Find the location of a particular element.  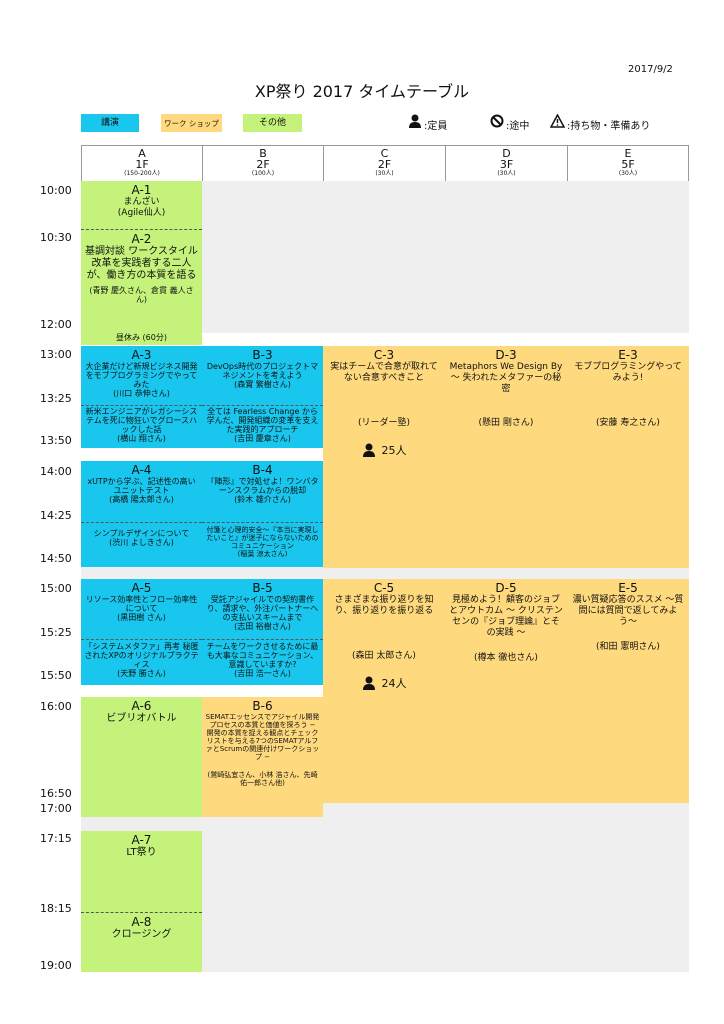

legend-talk: 講演 is located at coordinates (110, 123).